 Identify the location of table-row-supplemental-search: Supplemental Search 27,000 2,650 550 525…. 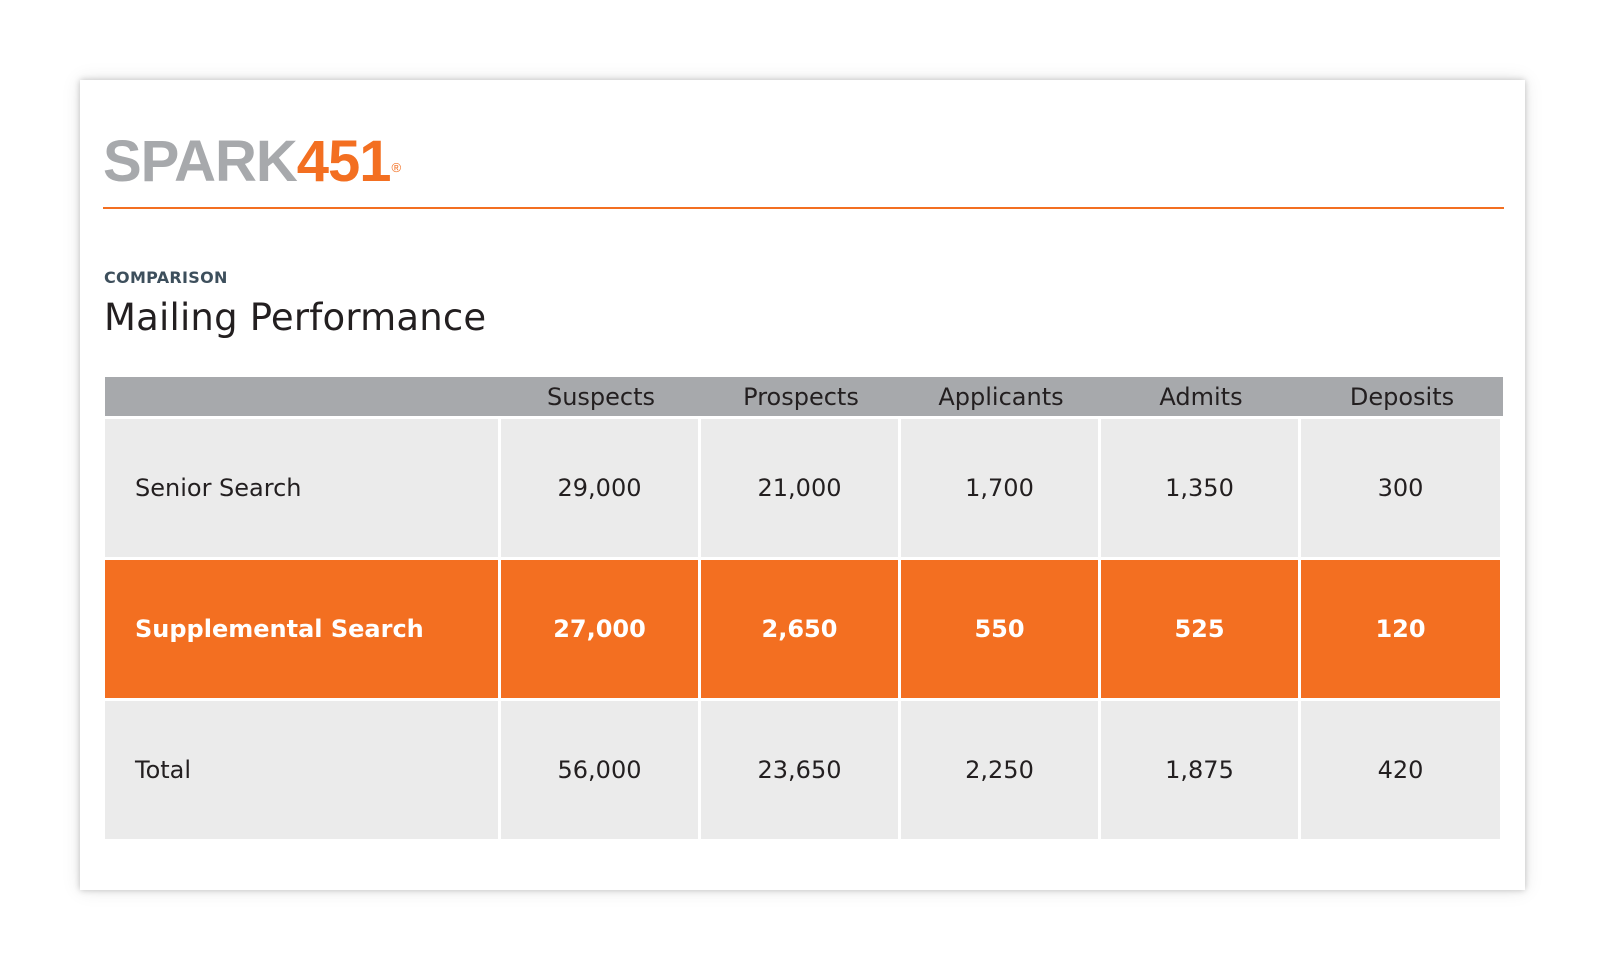
(804, 629).